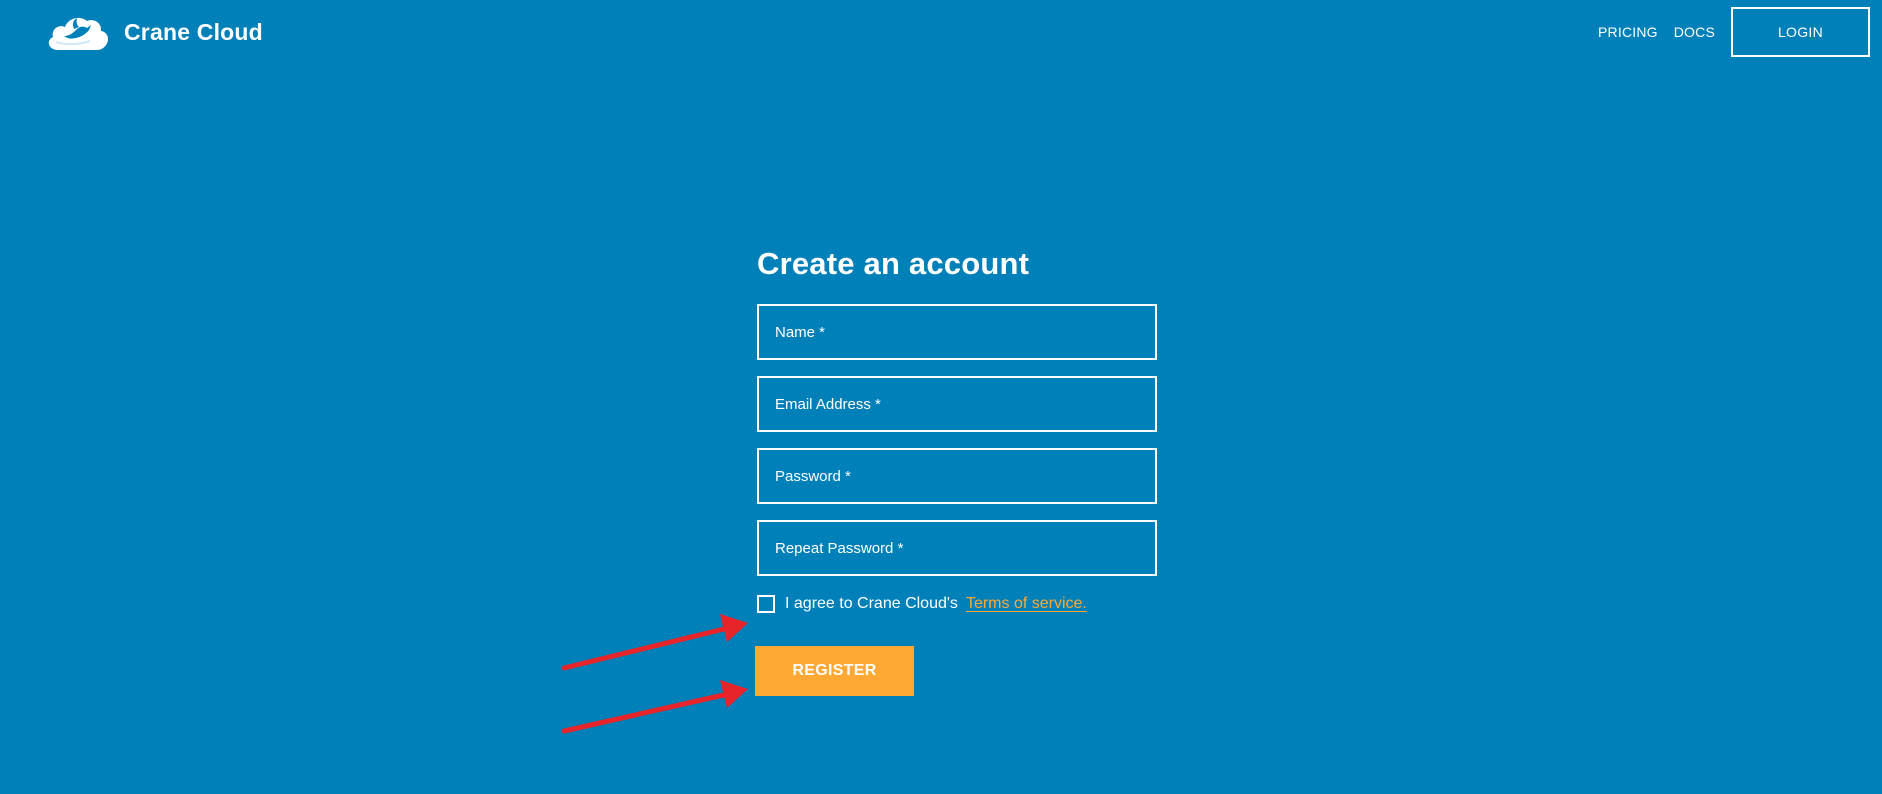  What do you see at coordinates (957, 332) in the screenshot?
I see `name-field` at bounding box center [957, 332].